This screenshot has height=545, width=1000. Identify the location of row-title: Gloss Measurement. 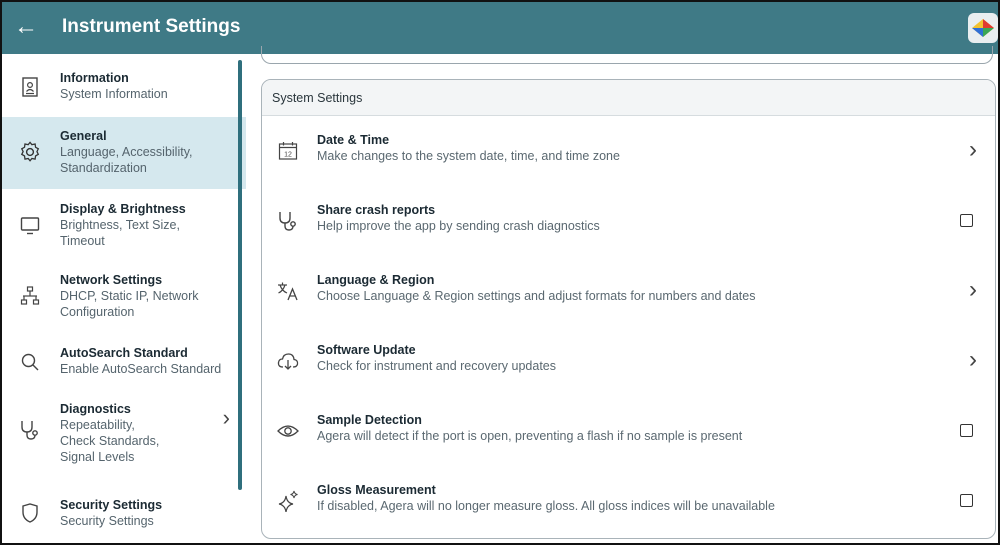
(376, 490).